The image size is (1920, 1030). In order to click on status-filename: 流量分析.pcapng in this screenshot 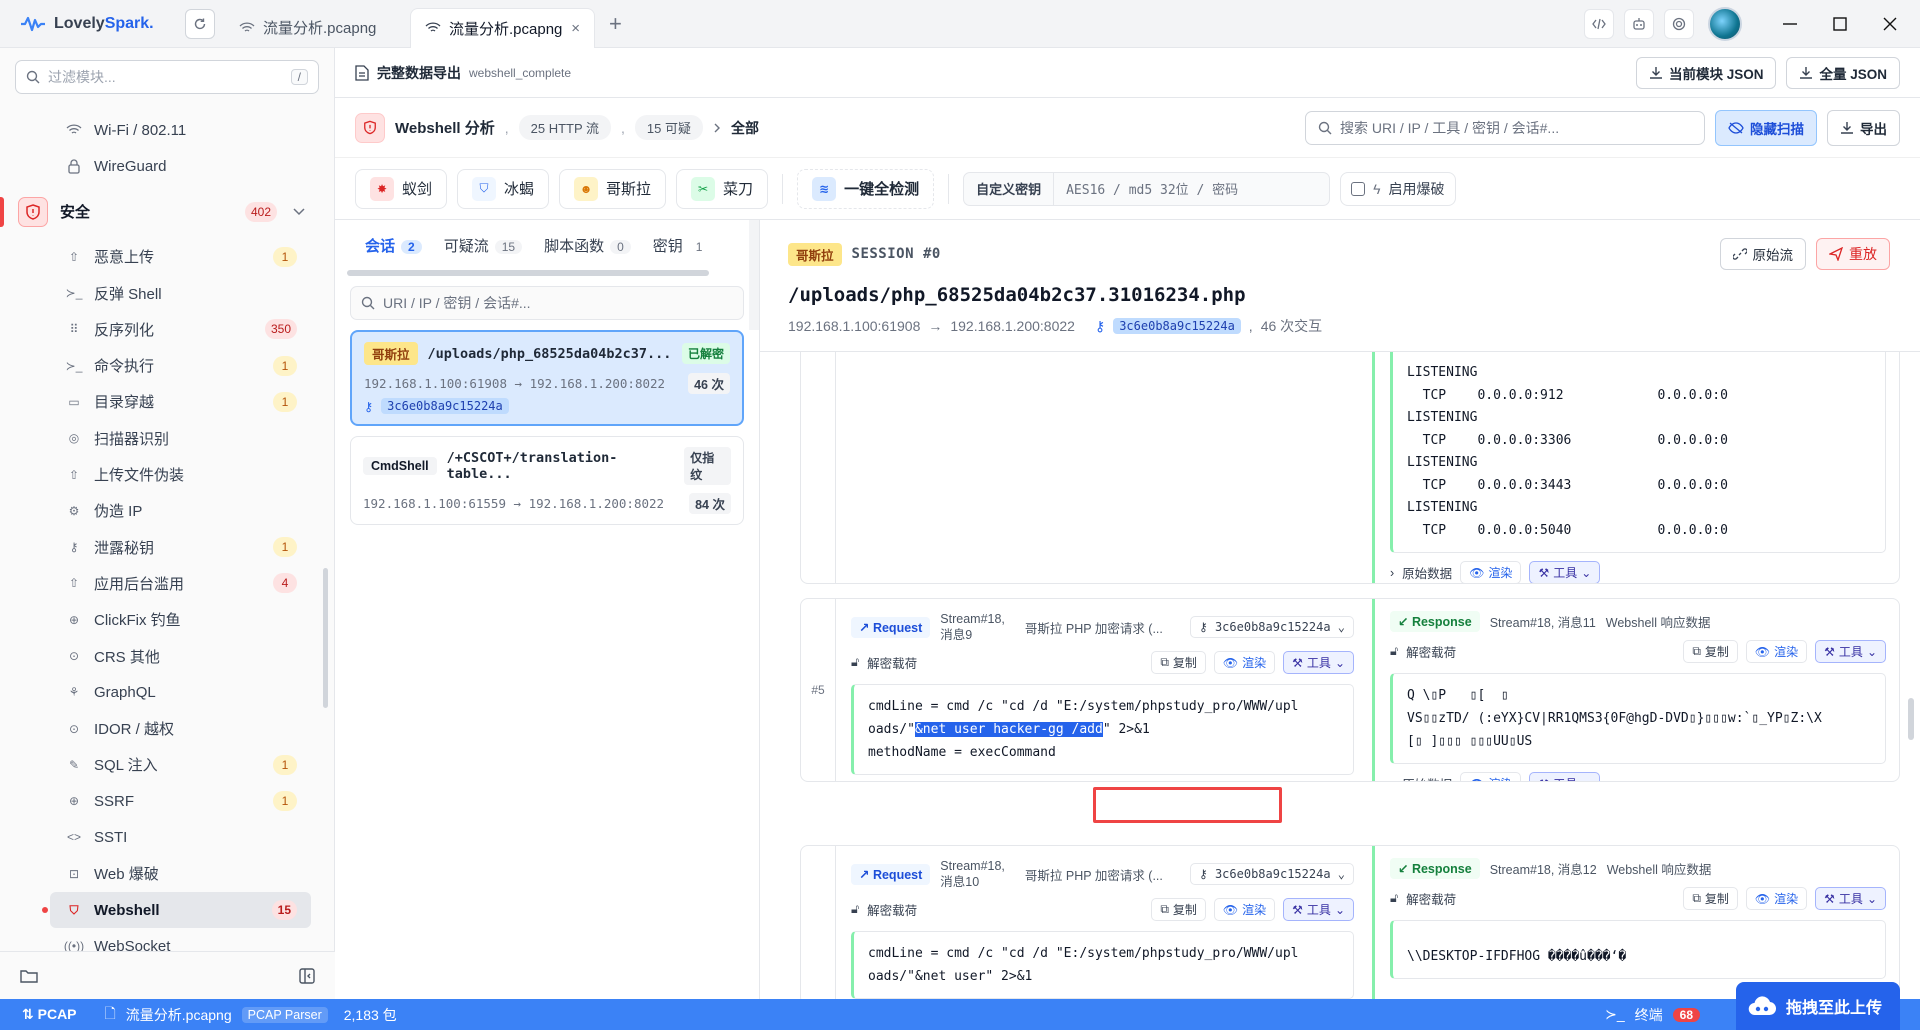, I will do `click(178, 1014)`.